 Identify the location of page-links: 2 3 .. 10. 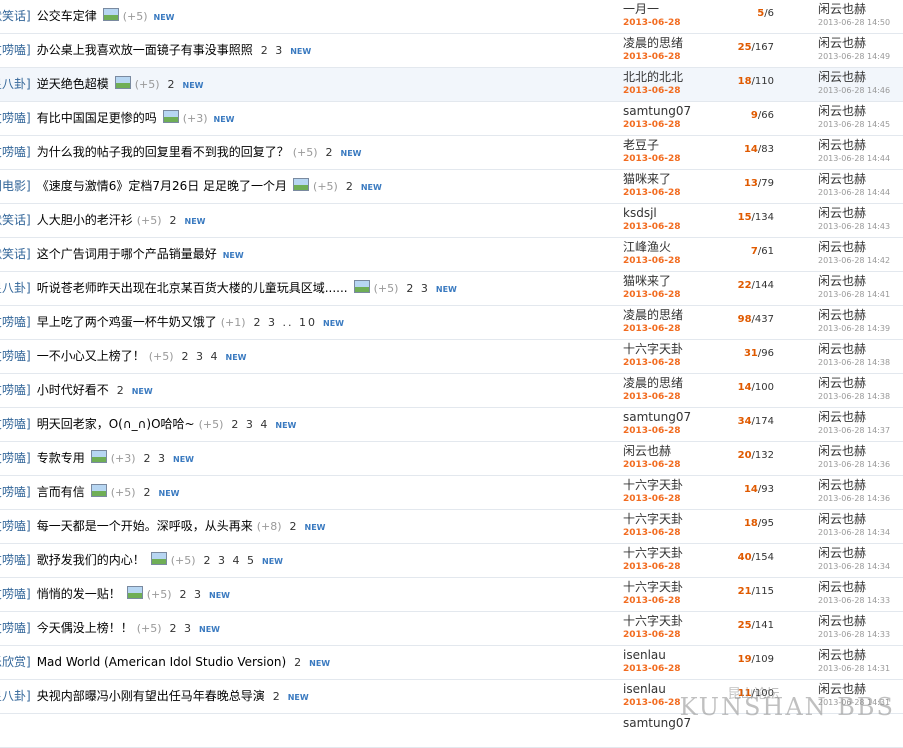
(285, 322).